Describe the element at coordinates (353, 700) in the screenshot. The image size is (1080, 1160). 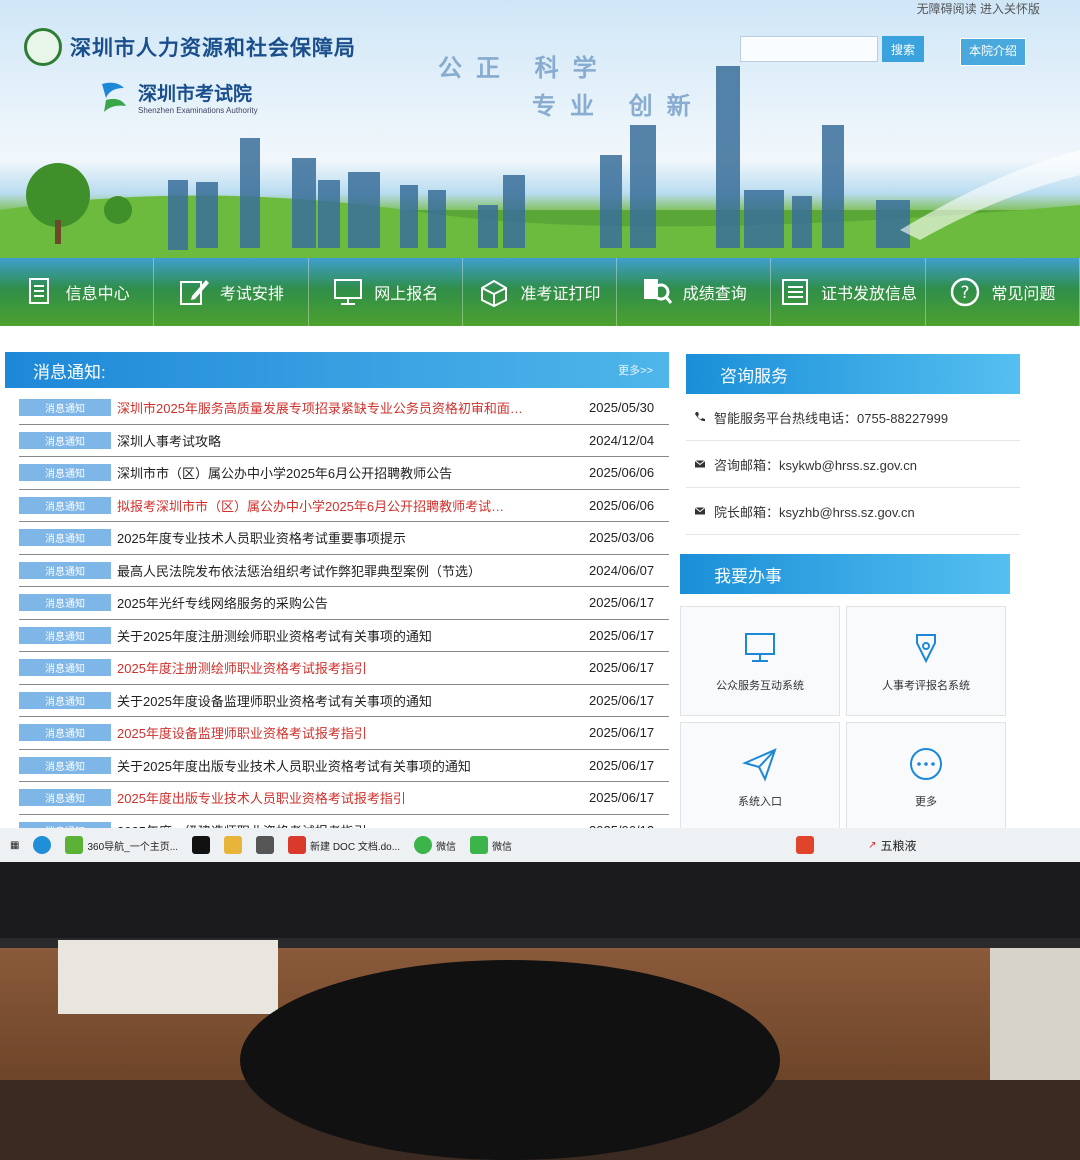
I see `notice-title-link: 关于2025年度设备监理师职业资格考试有关事项的通知` at that location.